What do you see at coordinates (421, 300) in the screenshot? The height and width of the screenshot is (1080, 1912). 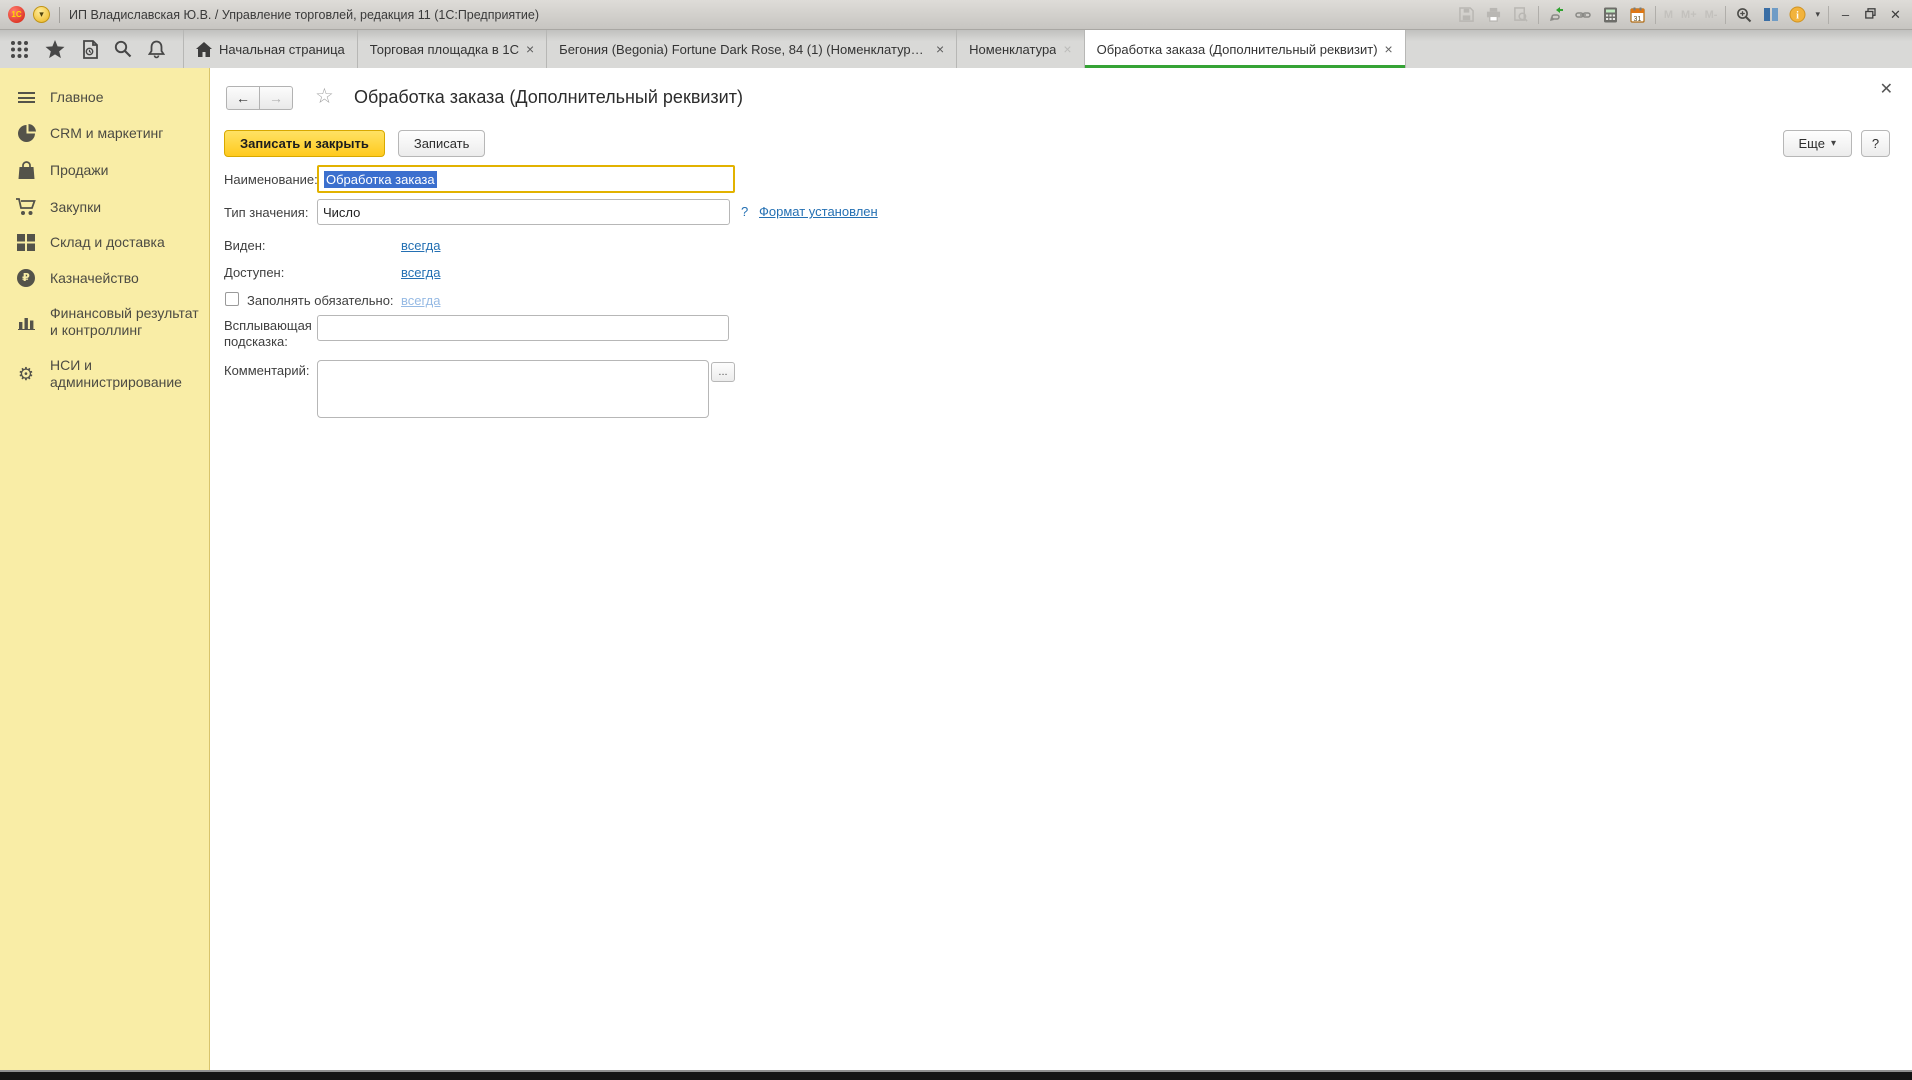 I see `required-always-link: всегда` at bounding box center [421, 300].